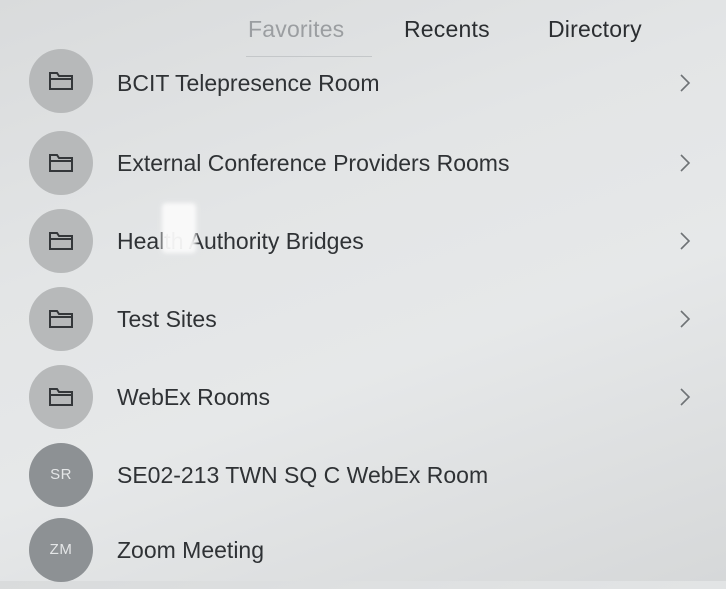 The height and width of the screenshot is (589, 726). I want to click on list-item-se02-213-webex-room: SR SE02-213 TWN SQ C WebEx Room, so click(363, 475).